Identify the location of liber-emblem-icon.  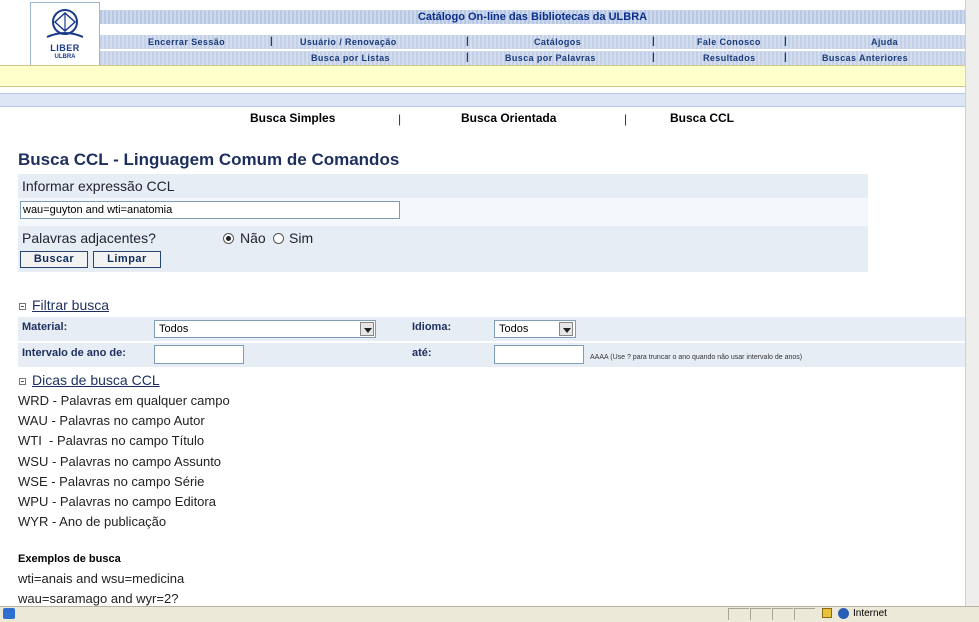
(65, 23).